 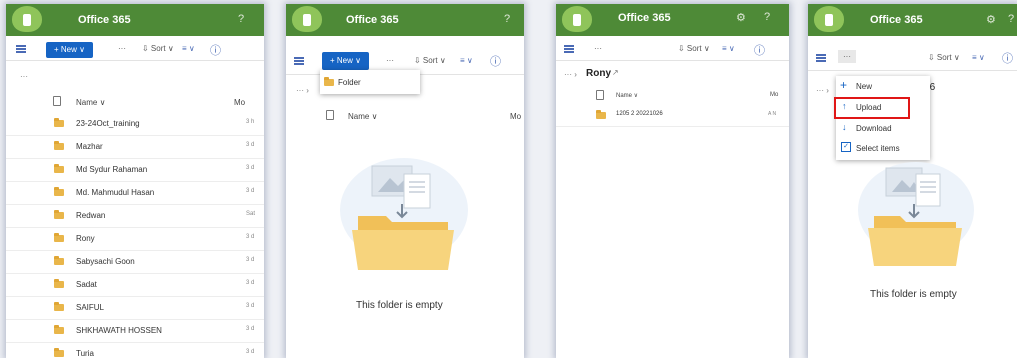 What do you see at coordinates (24, 76) in the screenshot?
I see `breadcrumb: ···` at bounding box center [24, 76].